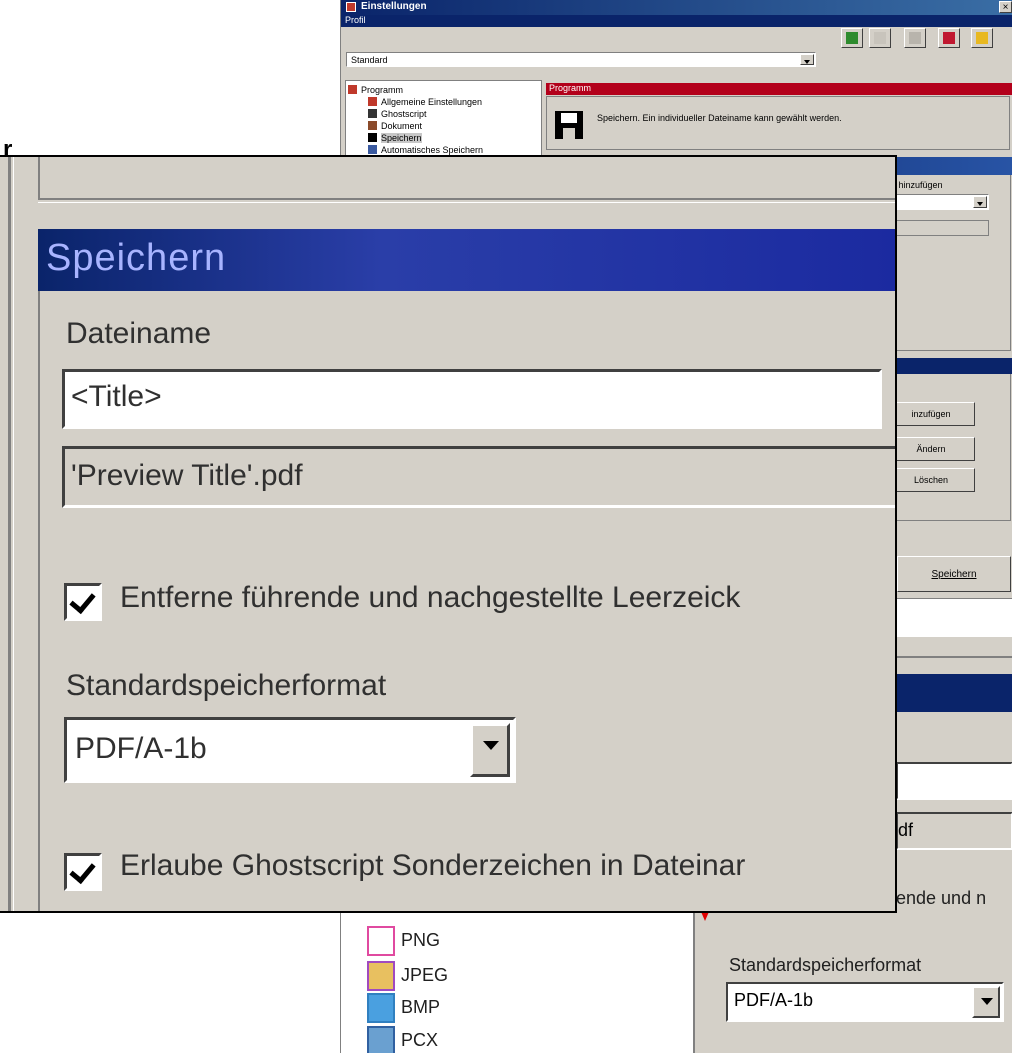 This screenshot has height=1053, width=1012. I want to click on delete-button: Löschen, so click(931, 480).